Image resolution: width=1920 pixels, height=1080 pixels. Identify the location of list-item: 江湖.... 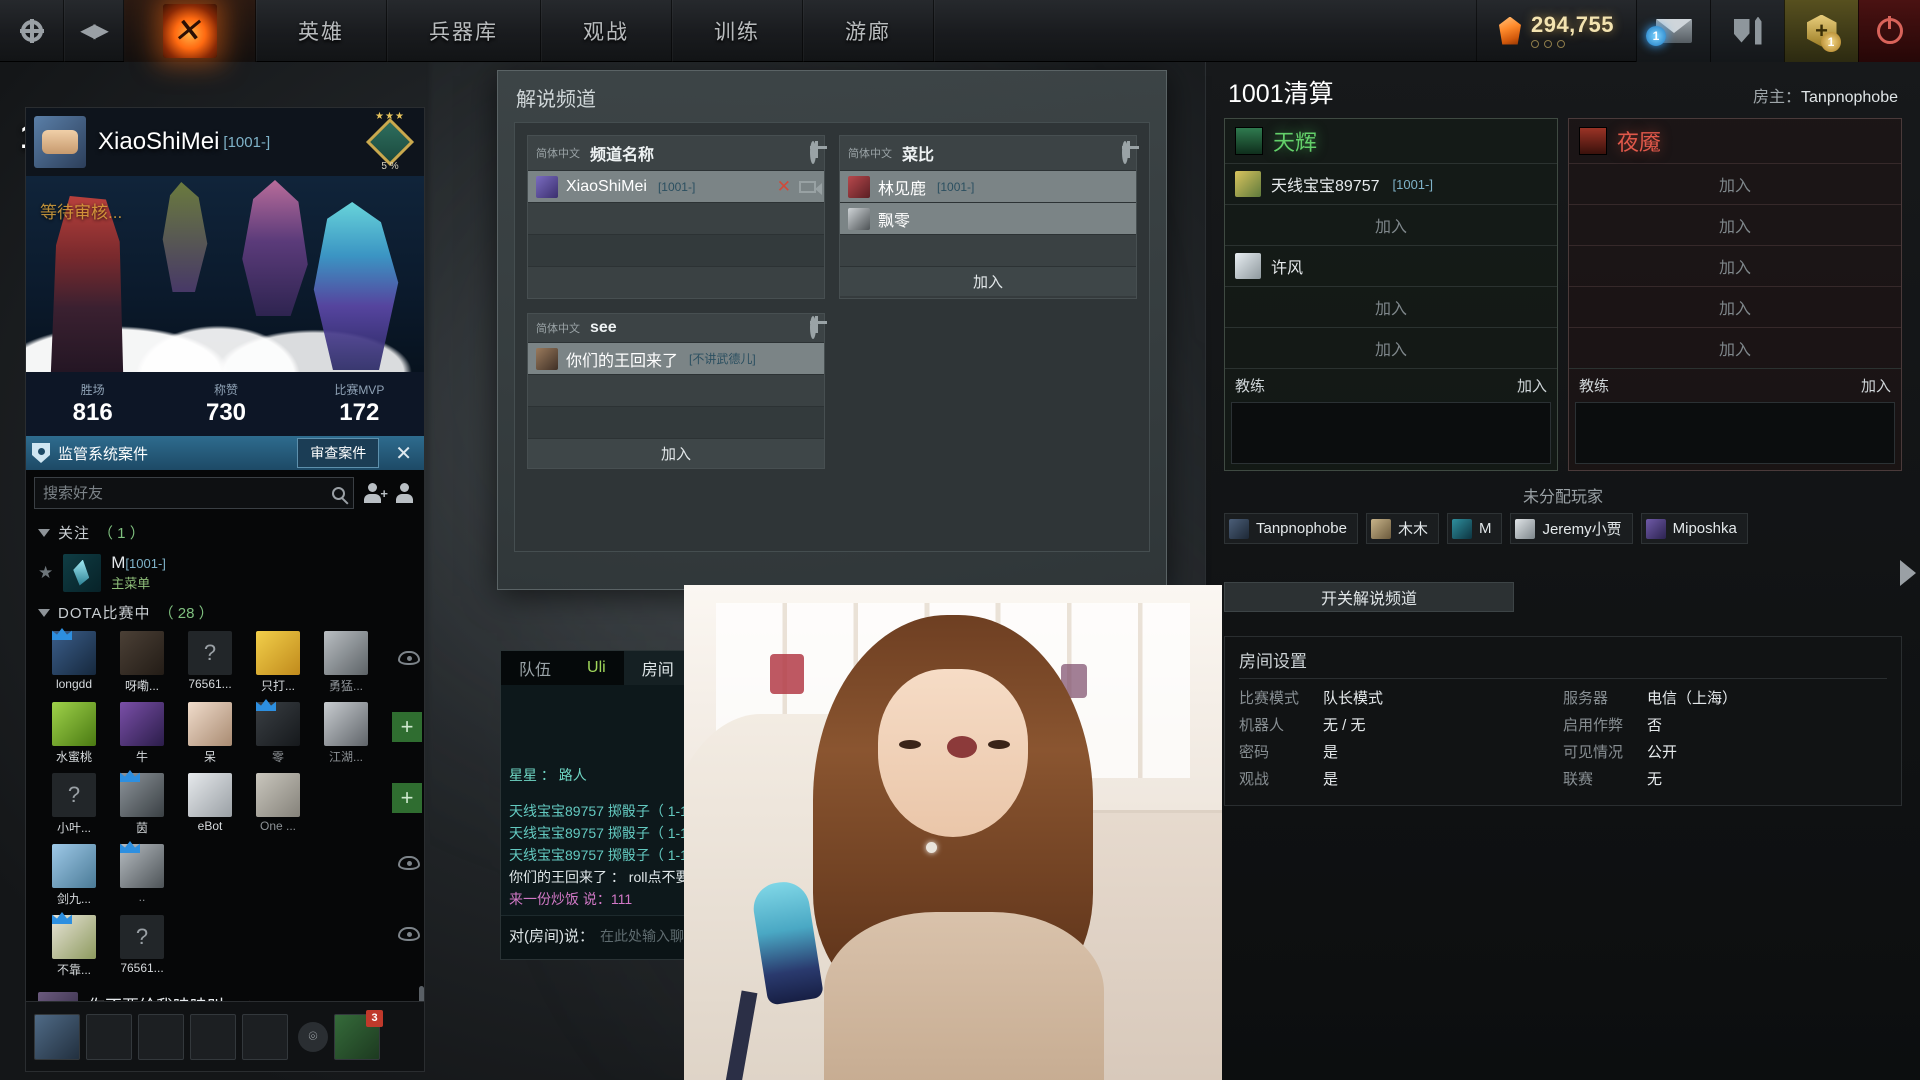
(346, 733).